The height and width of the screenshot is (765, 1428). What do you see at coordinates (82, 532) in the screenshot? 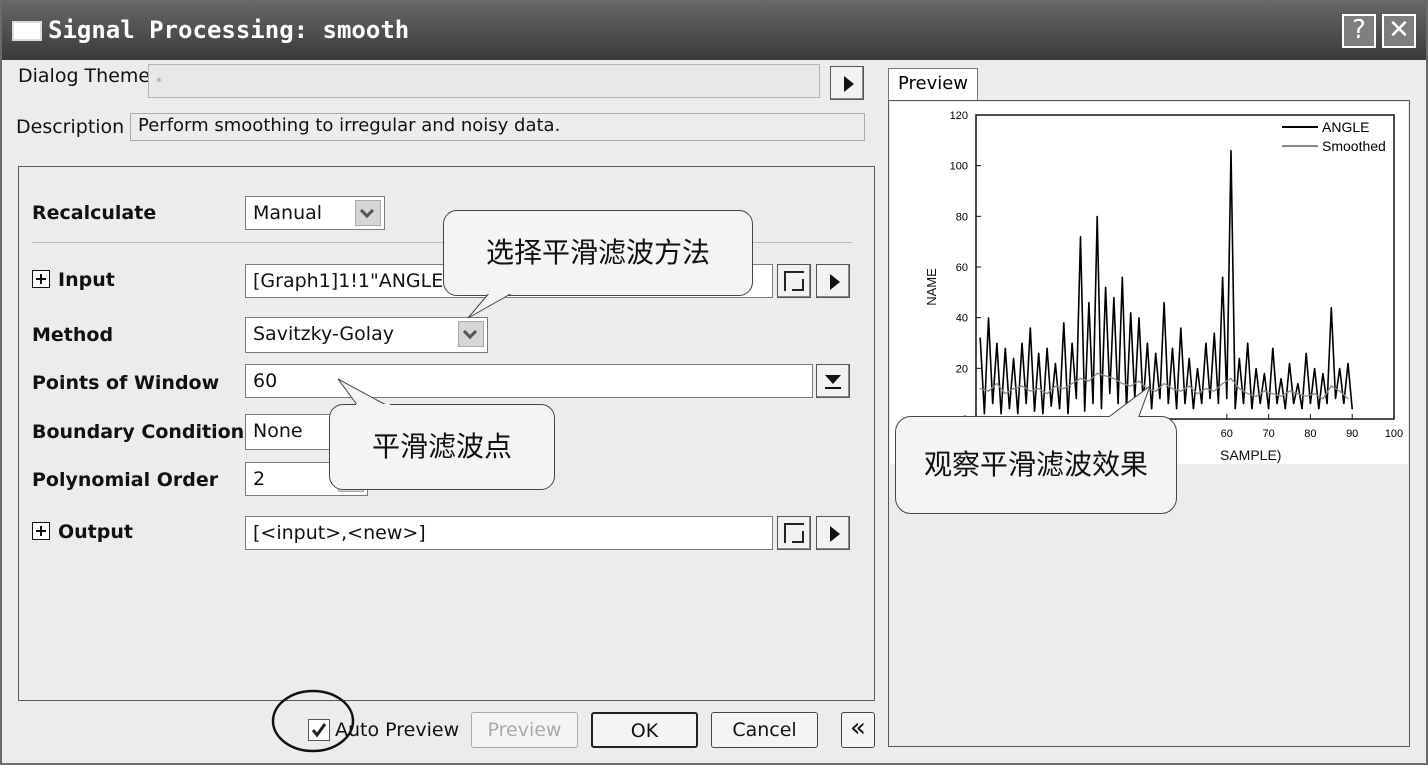
I see `output-label-row: Output` at bounding box center [82, 532].